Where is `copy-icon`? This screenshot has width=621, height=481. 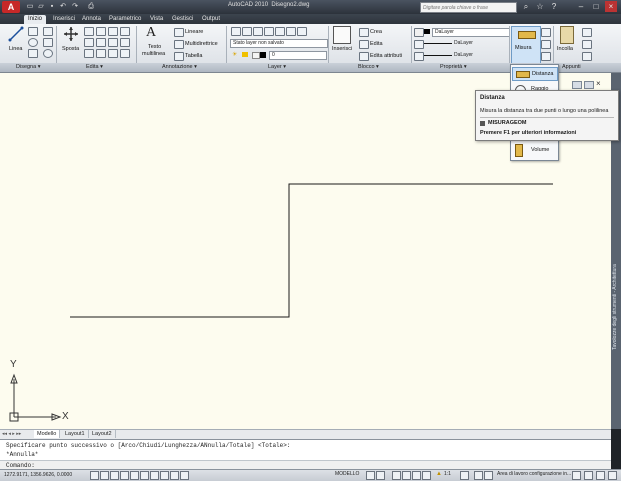
copy-icon is located at coordinates (125, 31).